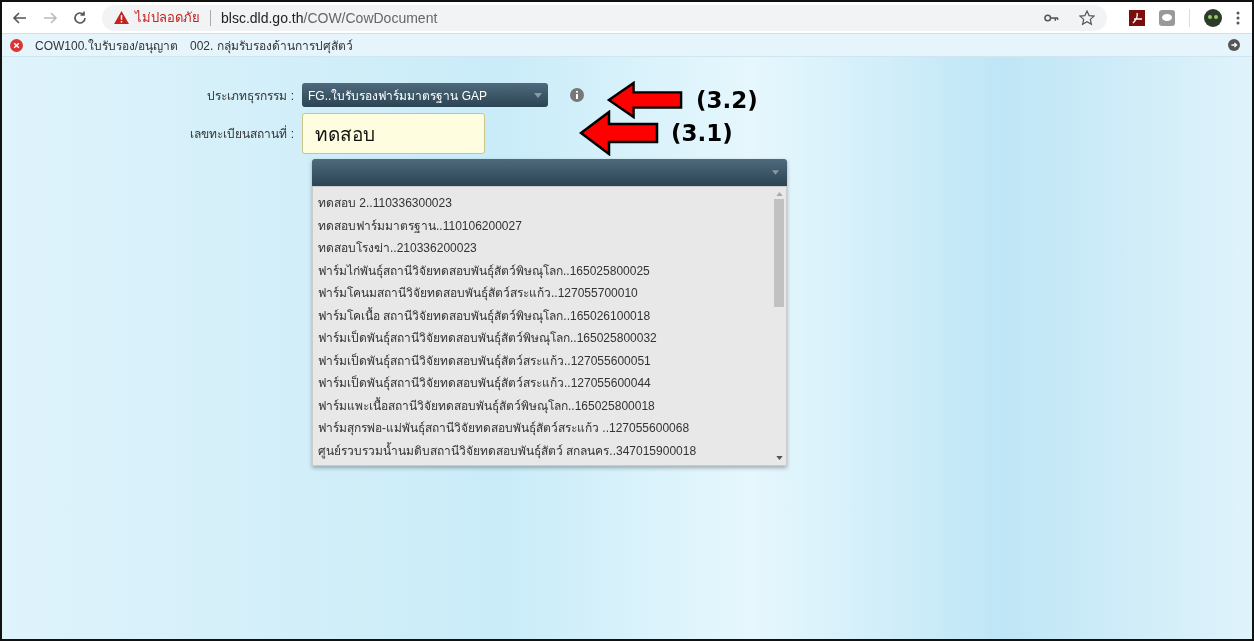 Image resolution: width=1254 pixels, height=641 pixels. Describe the element at coordinates (425, 95) in the screenshot. I see `business-type-select: FG..ใบรับรองฟาร์มมาตรฐาน GAP` at that location.